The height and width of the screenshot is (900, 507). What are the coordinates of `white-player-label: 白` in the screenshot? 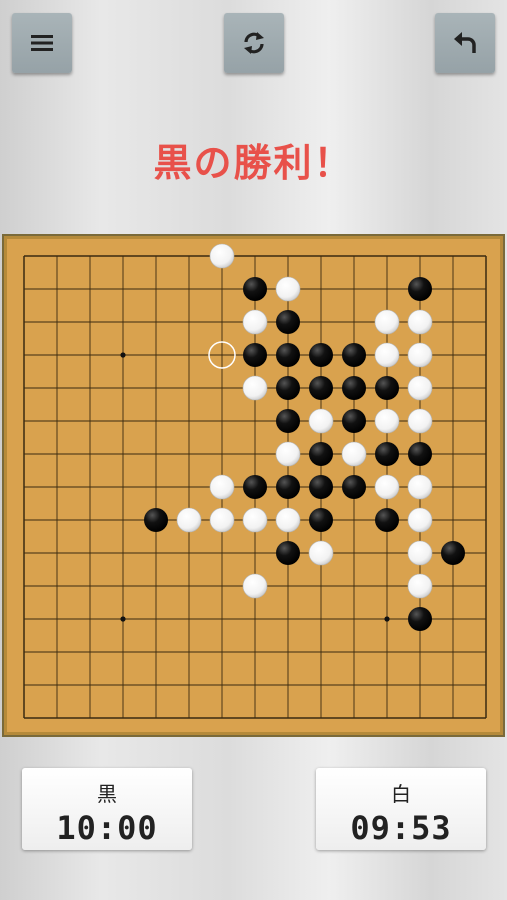 It's located at (401, 794).